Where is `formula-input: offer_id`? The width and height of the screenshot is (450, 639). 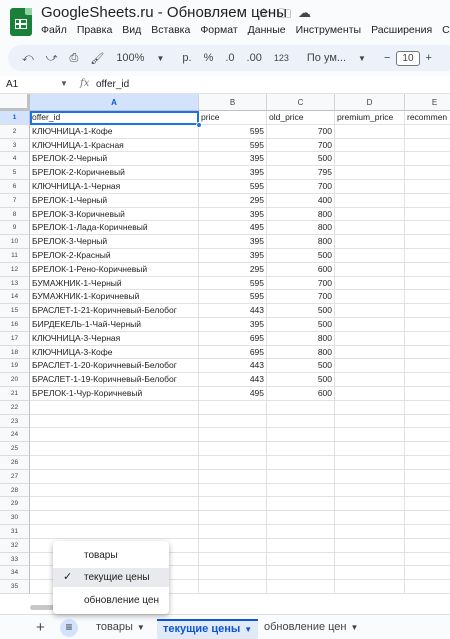
formula-input: offer_id is located at coordinates (112, 84).